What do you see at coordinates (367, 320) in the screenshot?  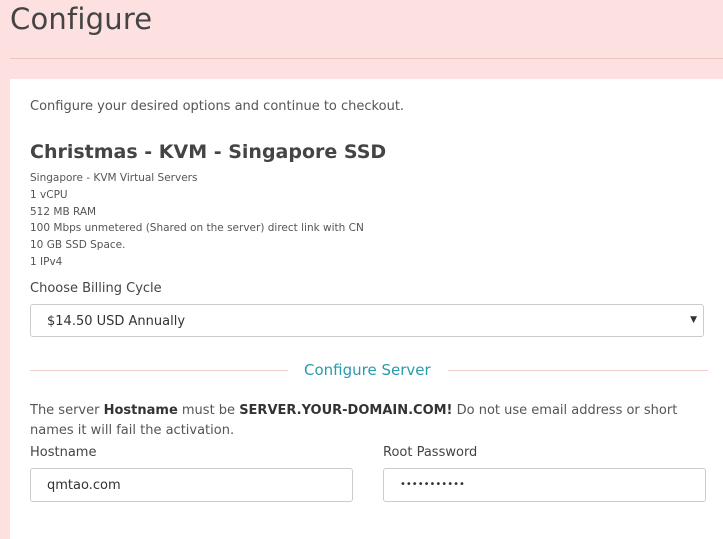 I see `billing-cycle-select: $14.50 USD Annually ▼` at bounding box center [367, 320].